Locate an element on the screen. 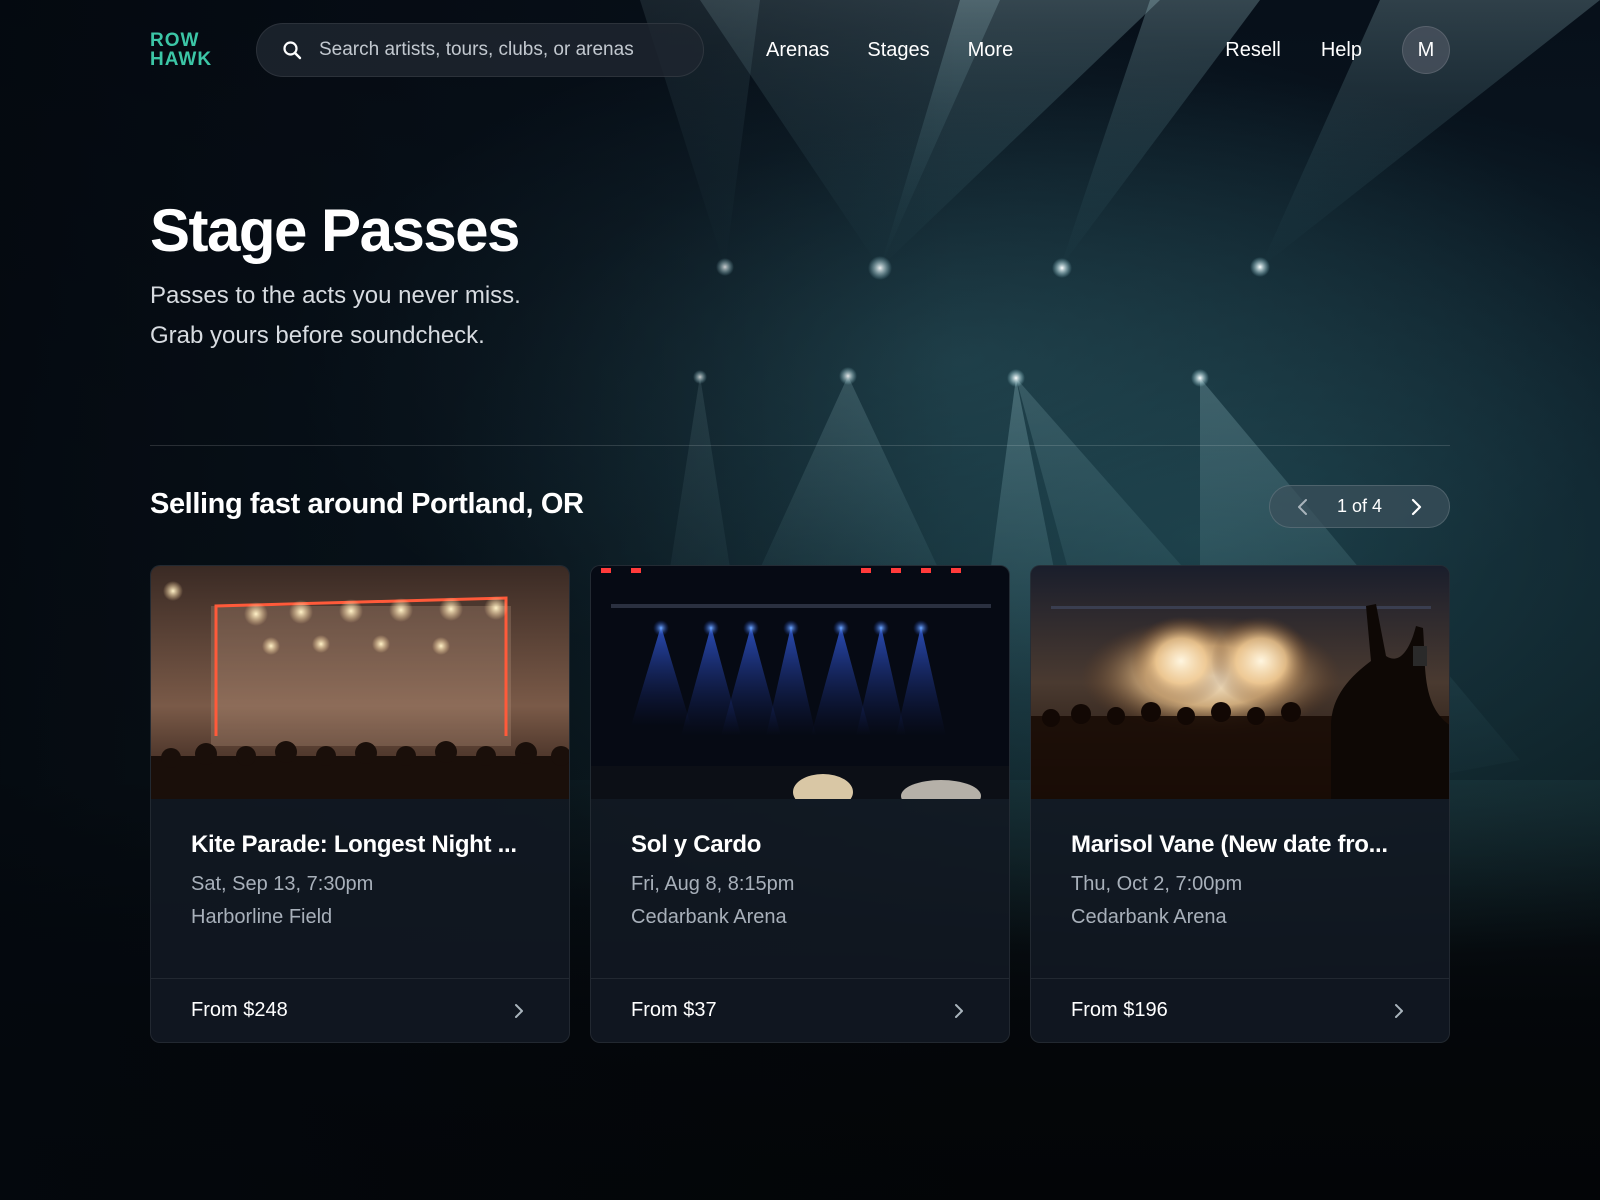 This screenshot has width=1600, height=1200. chevron-left-icon is located at coordinates (1303, 507).